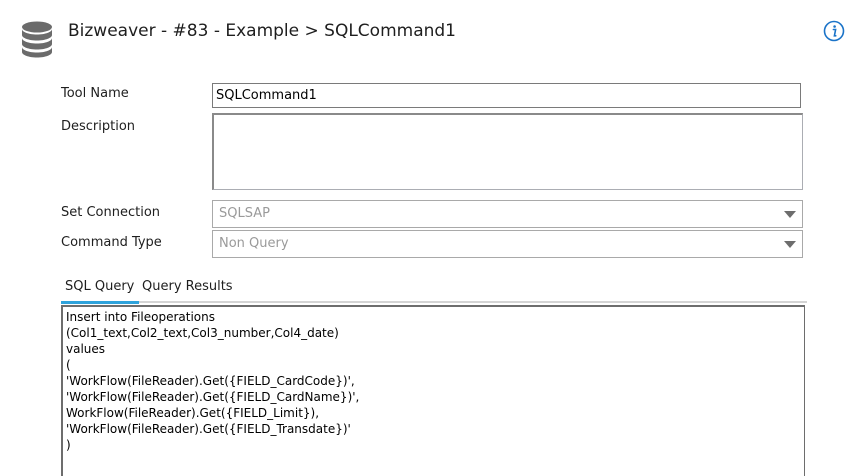 This screenshot has width=857, height=476. I want to click on tool-name-label: Tool Name, so click(95, 93).